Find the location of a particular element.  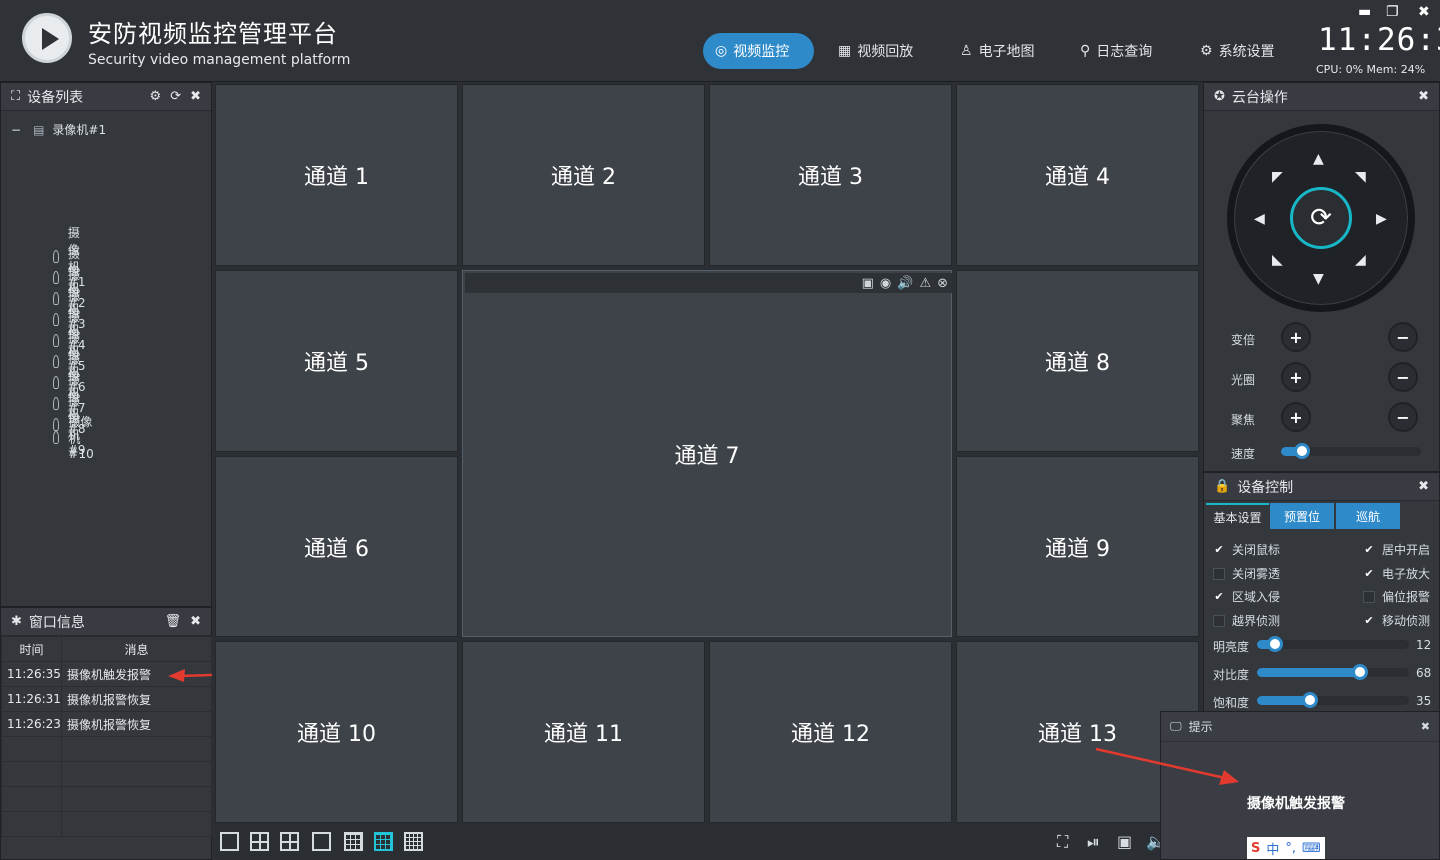

ptz-right-icon: ▶ is located at coordinates (1381, 219).